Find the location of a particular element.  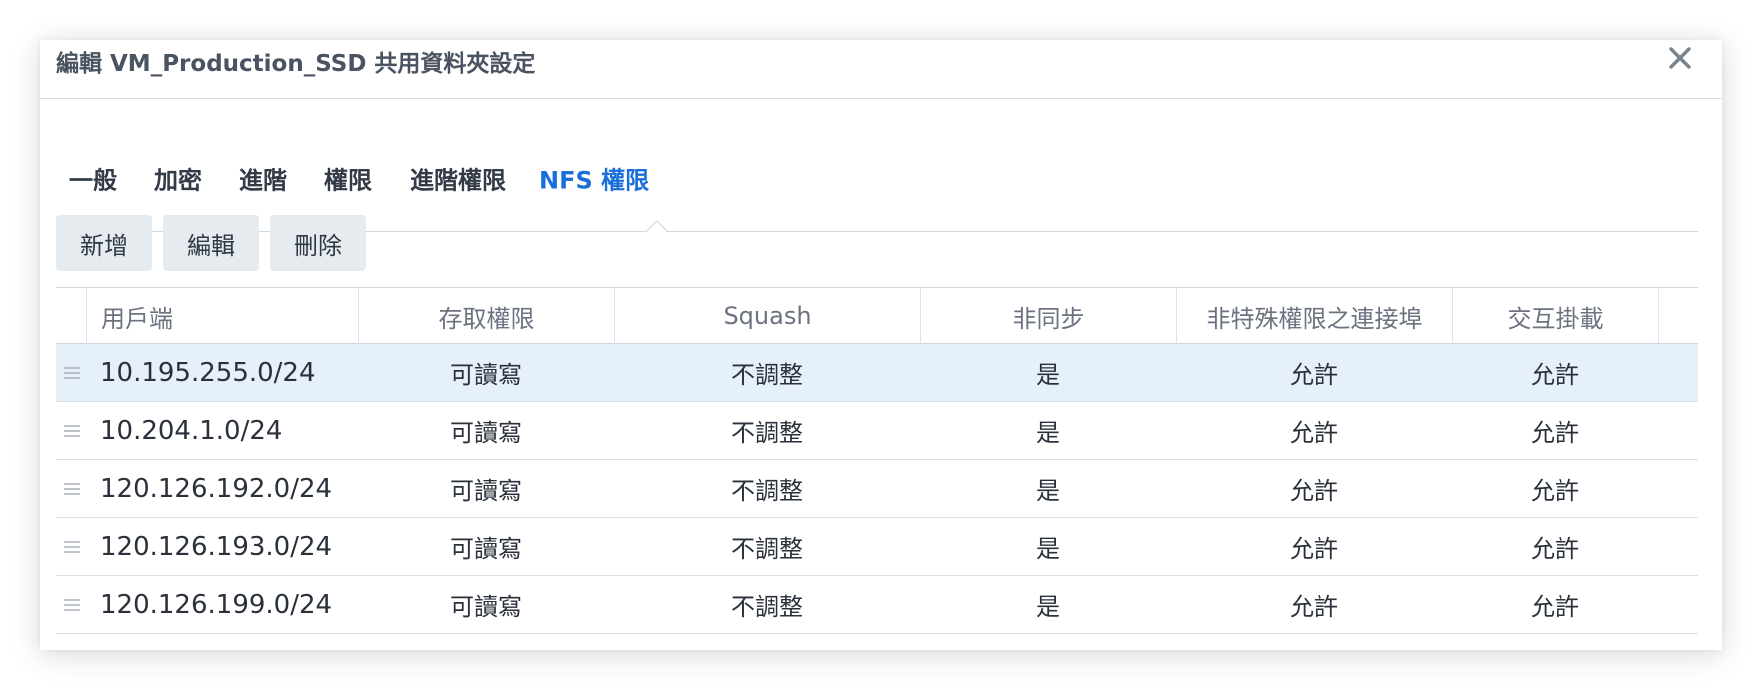

dialog-titlebar: 編輯 VM_Production_SSD 共用資料夾設定 is located at coordinates (881, 69).